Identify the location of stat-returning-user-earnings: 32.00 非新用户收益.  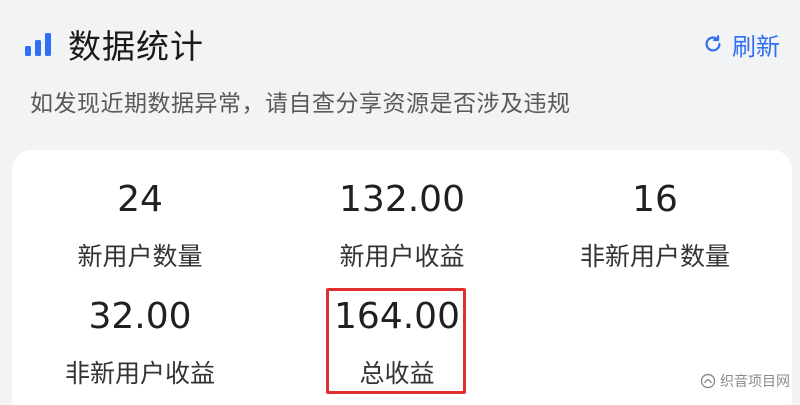
(140, 343).